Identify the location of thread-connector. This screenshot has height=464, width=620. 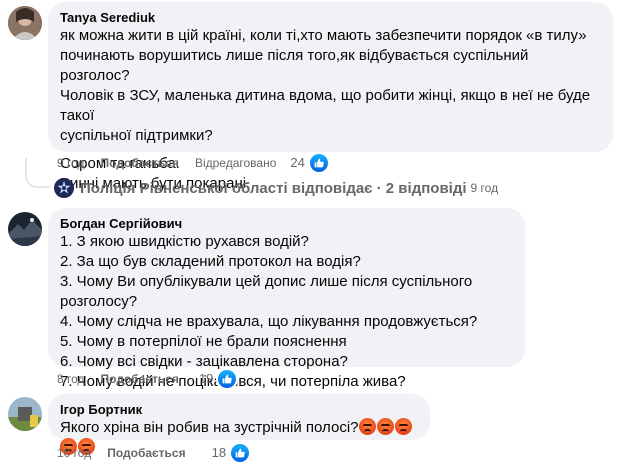
(37, 173).